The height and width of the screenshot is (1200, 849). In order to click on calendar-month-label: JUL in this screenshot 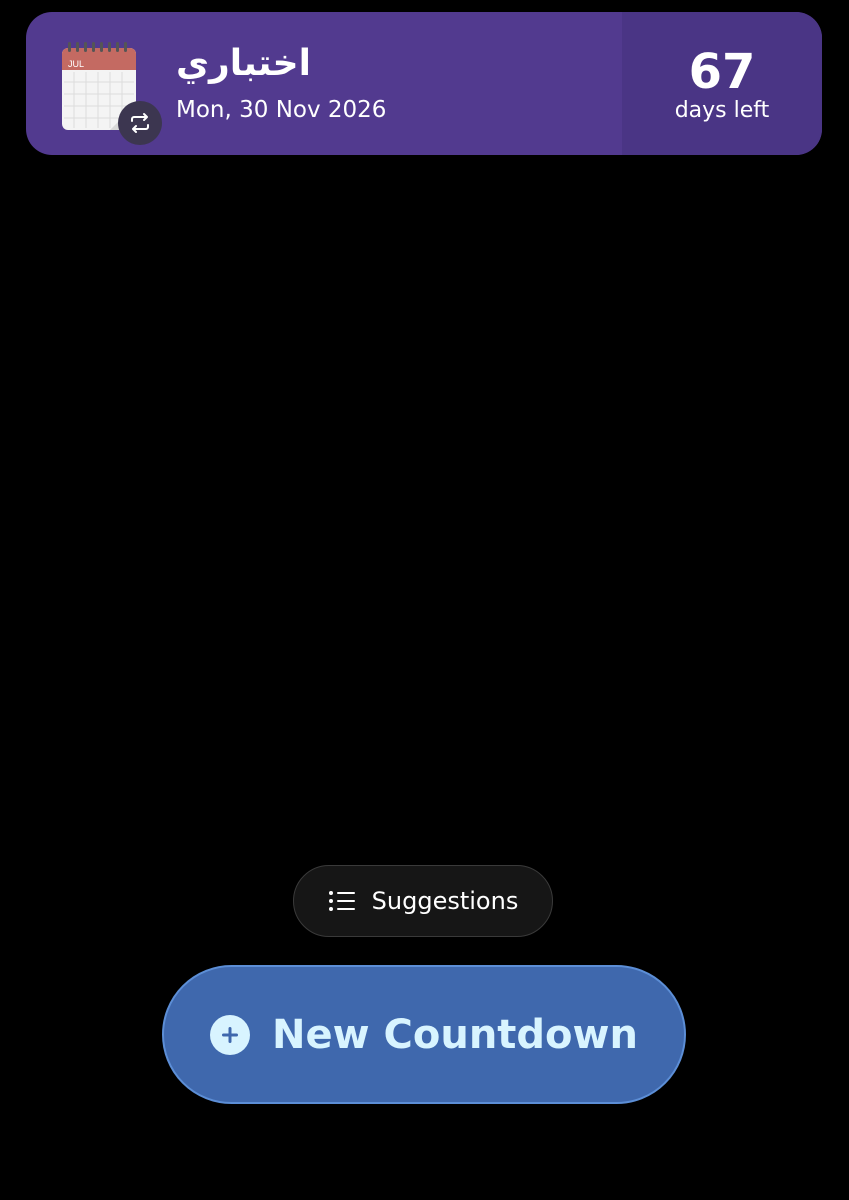, I will do `click(76, 64)`.